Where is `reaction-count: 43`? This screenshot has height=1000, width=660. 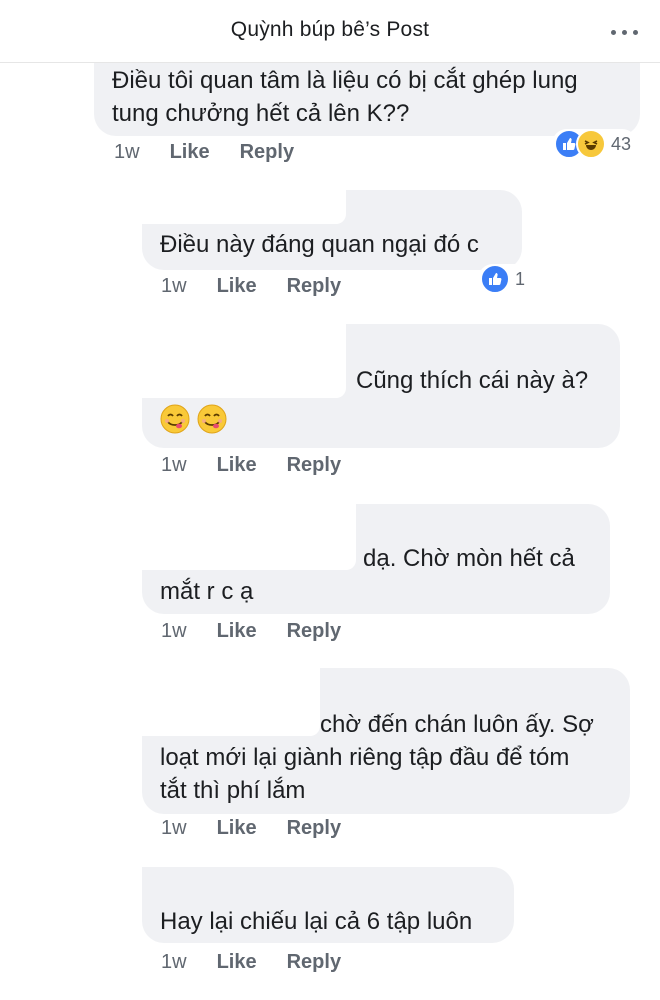 reaction-count: 43 is located at coordinates (621, 143).